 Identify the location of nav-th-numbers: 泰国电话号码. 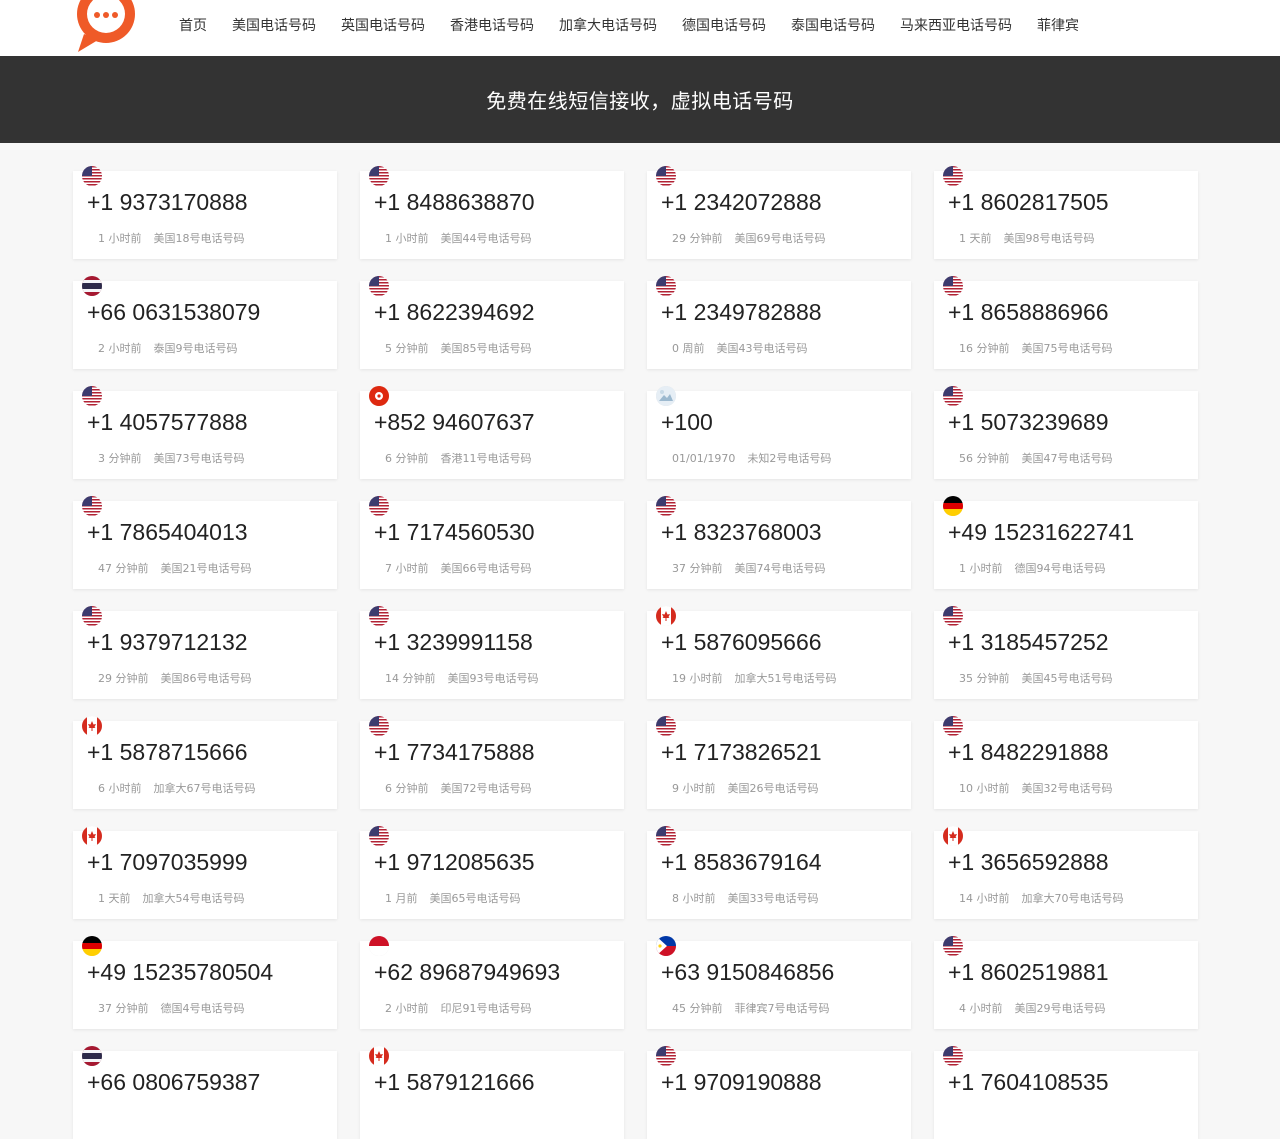
(833, 25).